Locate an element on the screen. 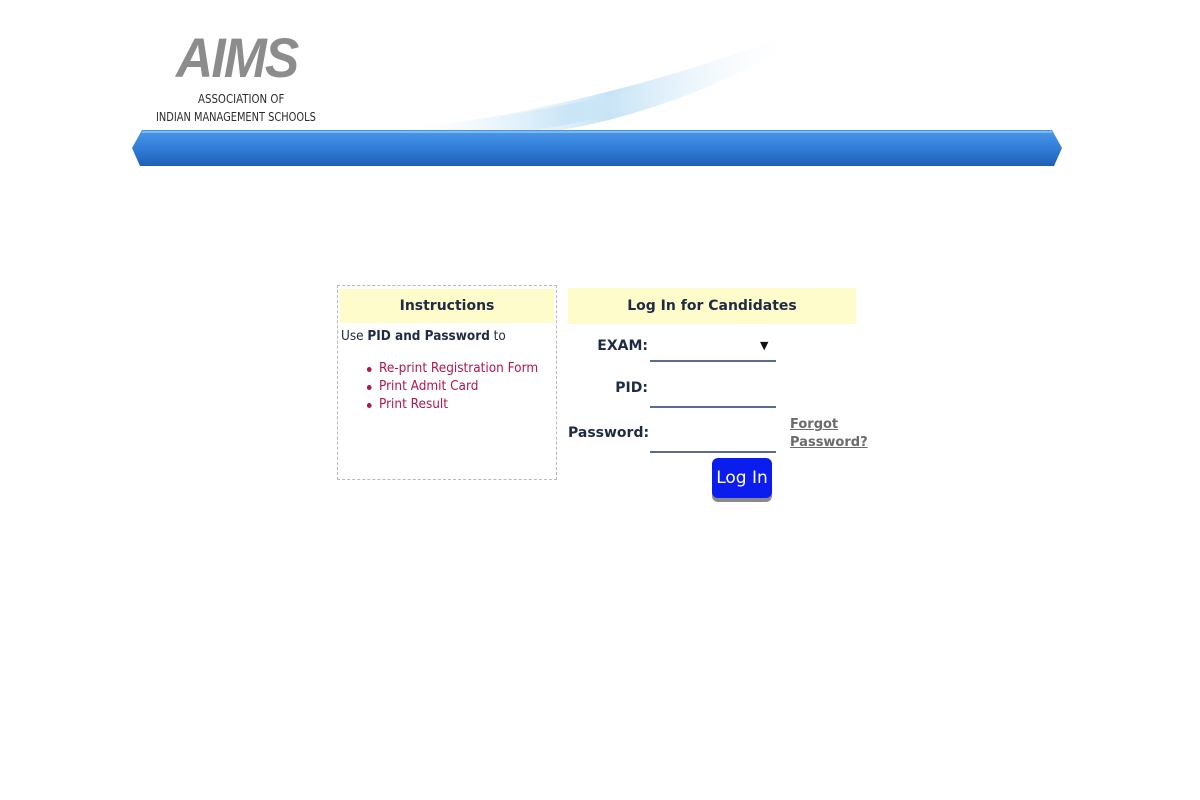 This screenshot has height=800, width=1200. pid-label: PID: is located at coordinates (631, 388).